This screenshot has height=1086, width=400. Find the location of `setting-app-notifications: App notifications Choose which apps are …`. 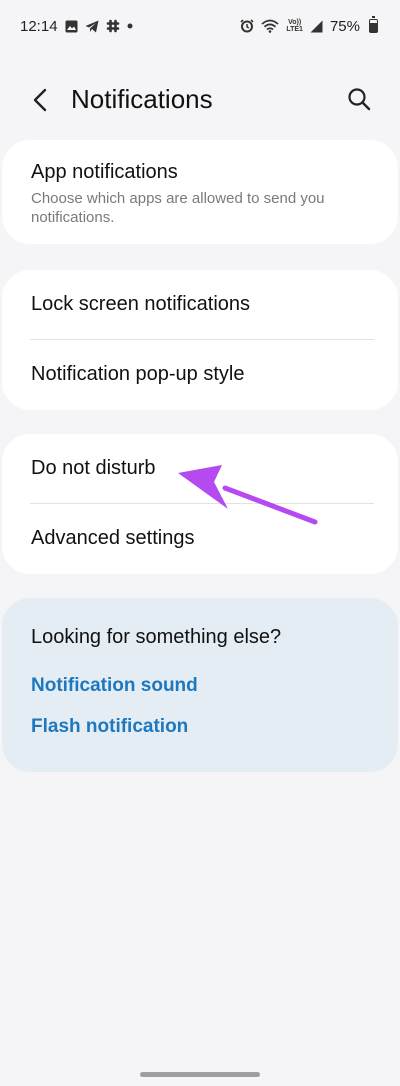

setting-app-notifications: App notifications Choose which apps are … is located at coordinates (200, 192).